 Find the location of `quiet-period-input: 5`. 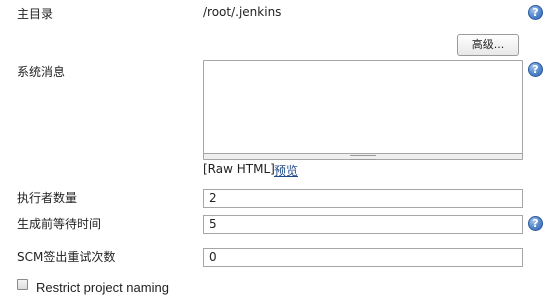

quiet-period-input: 5 is located at coordinates (363, 224).